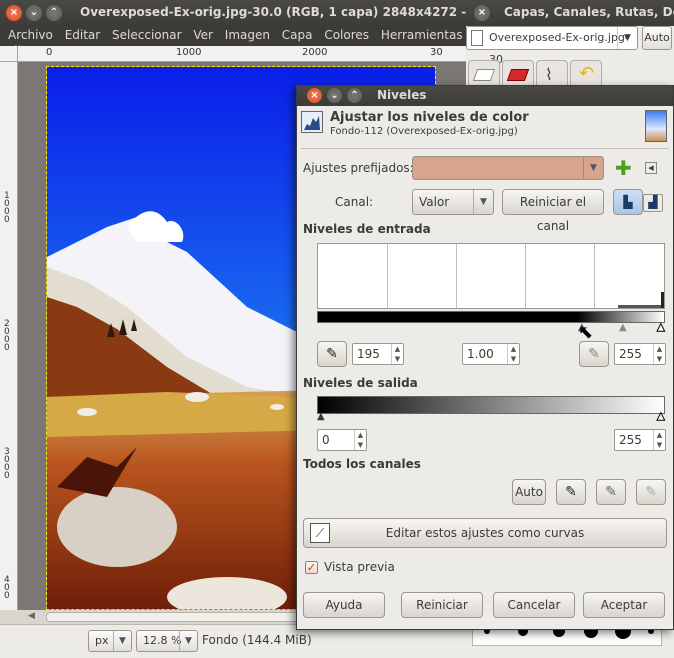  I want to click on auto-levels-button: Auto, so click(529, 492).